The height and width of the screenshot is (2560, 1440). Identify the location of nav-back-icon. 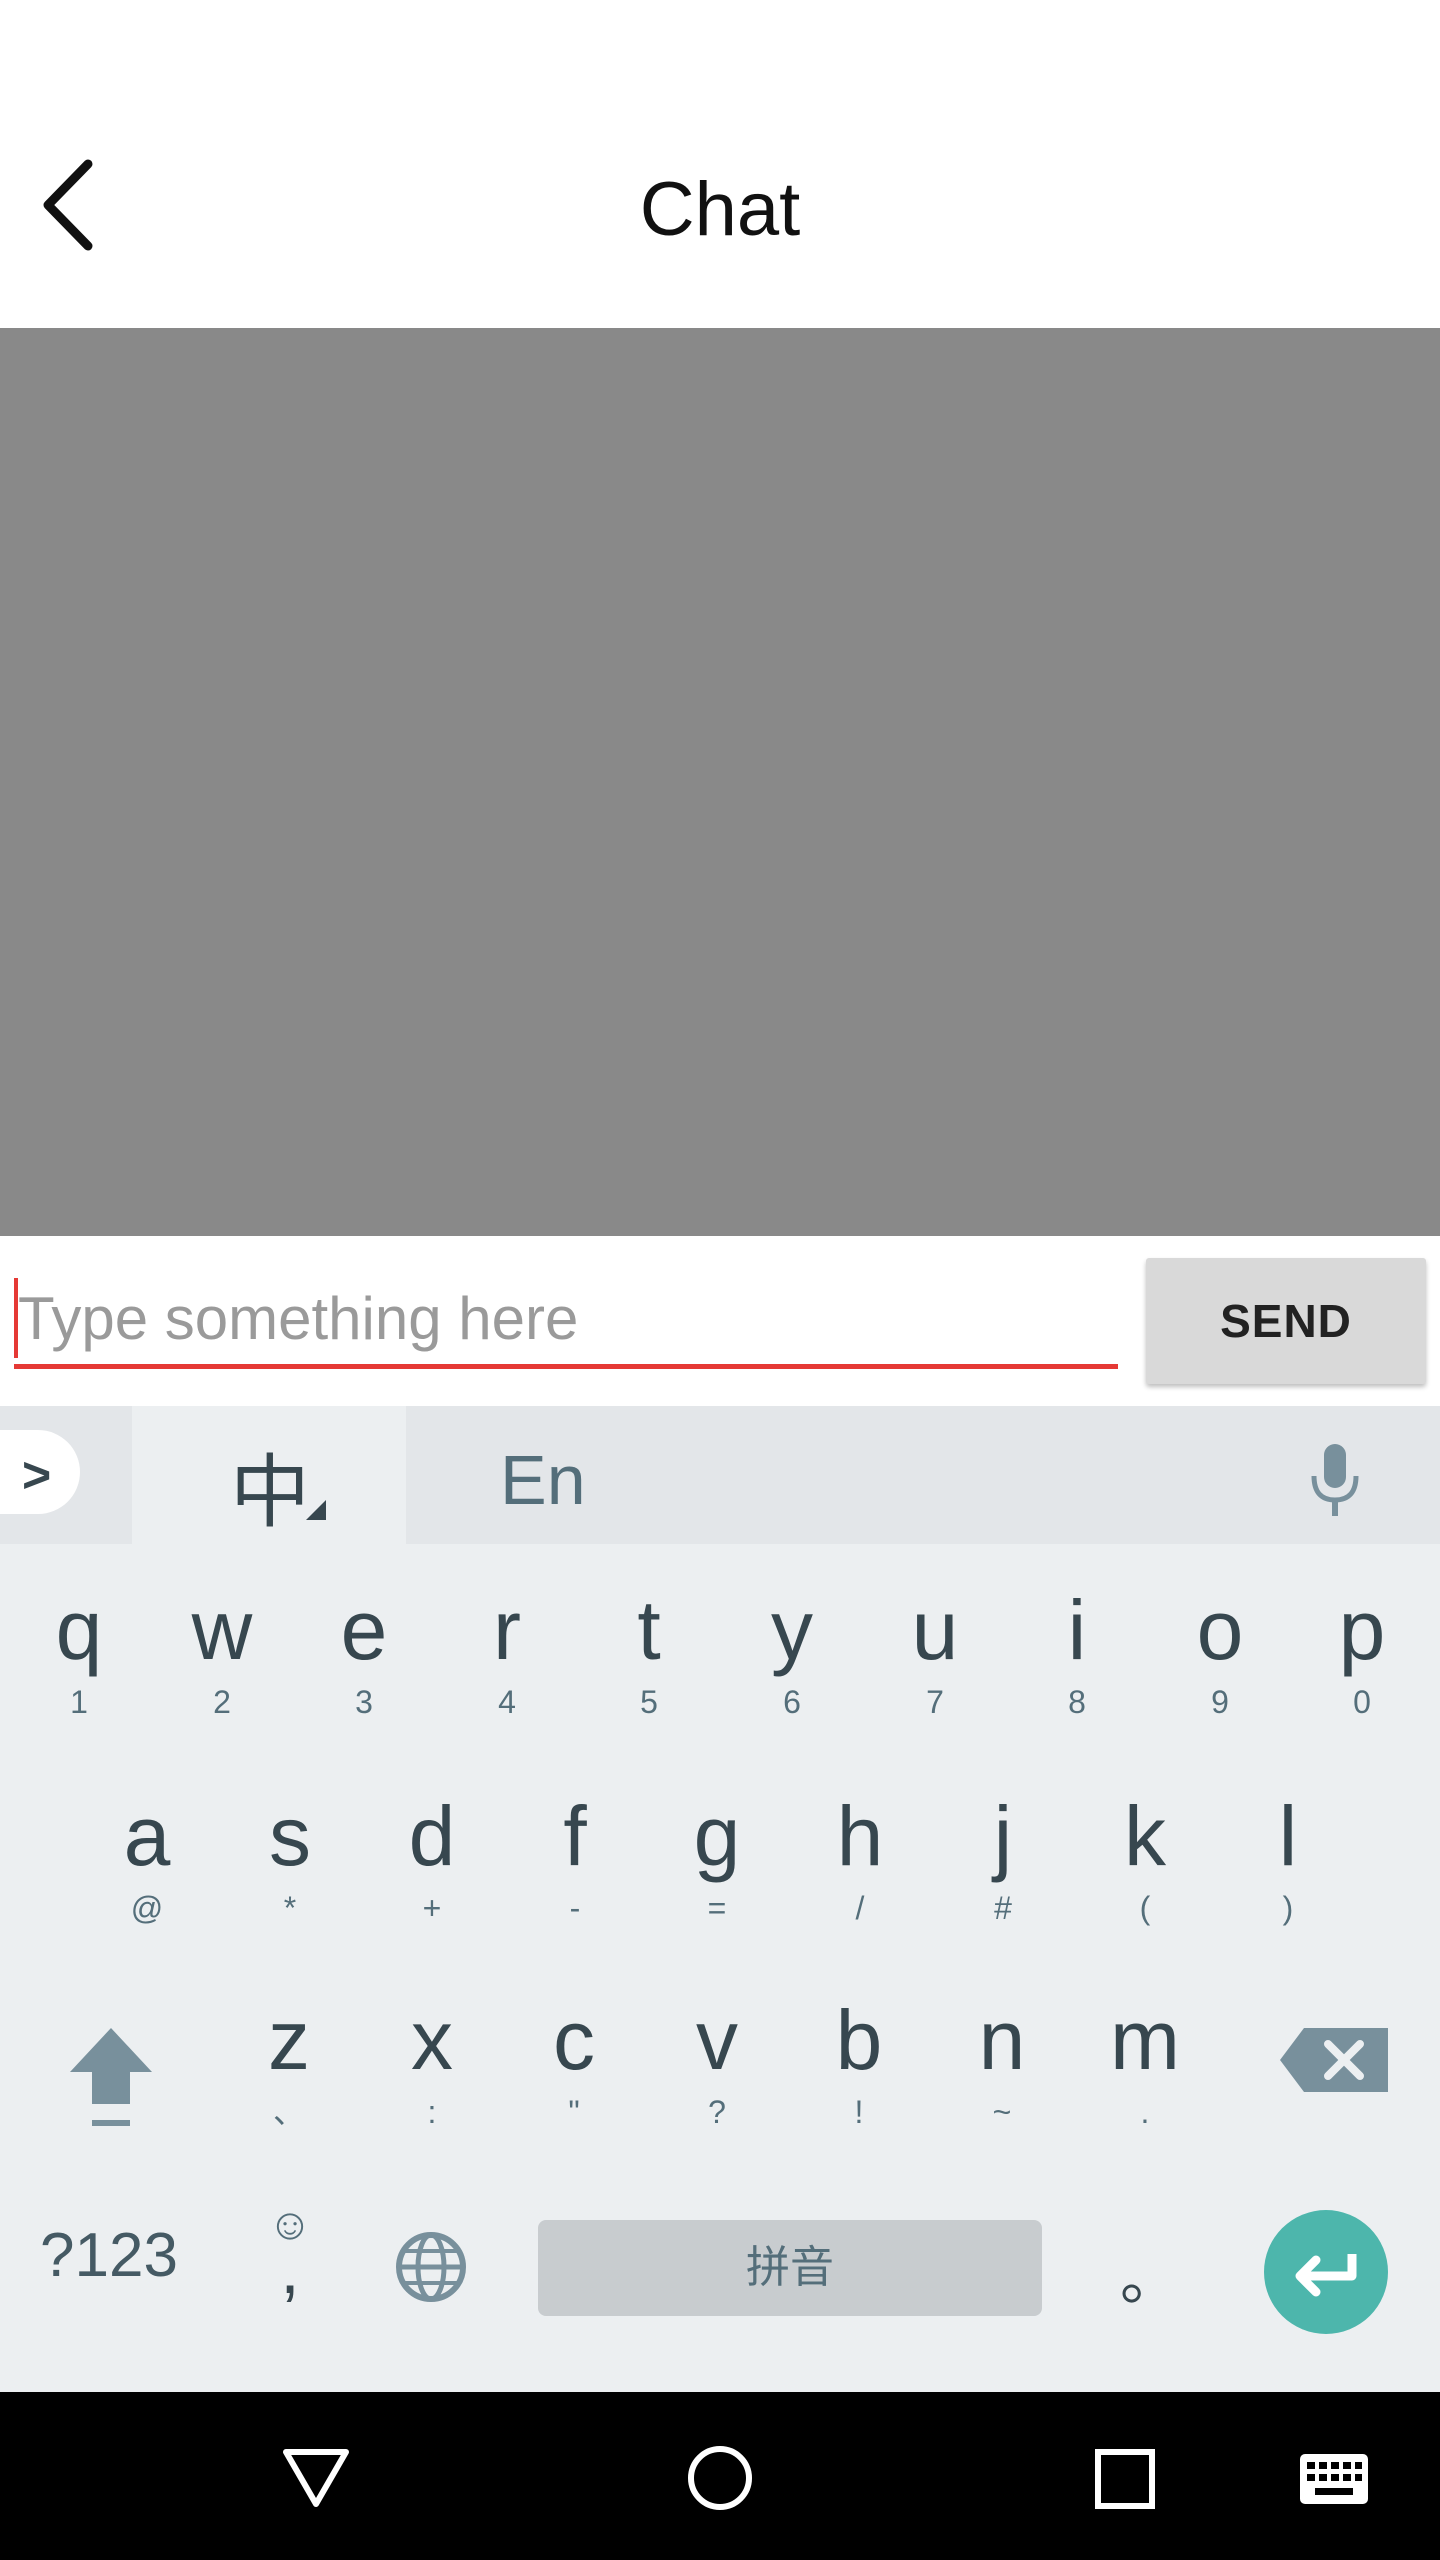
(316, 2478).